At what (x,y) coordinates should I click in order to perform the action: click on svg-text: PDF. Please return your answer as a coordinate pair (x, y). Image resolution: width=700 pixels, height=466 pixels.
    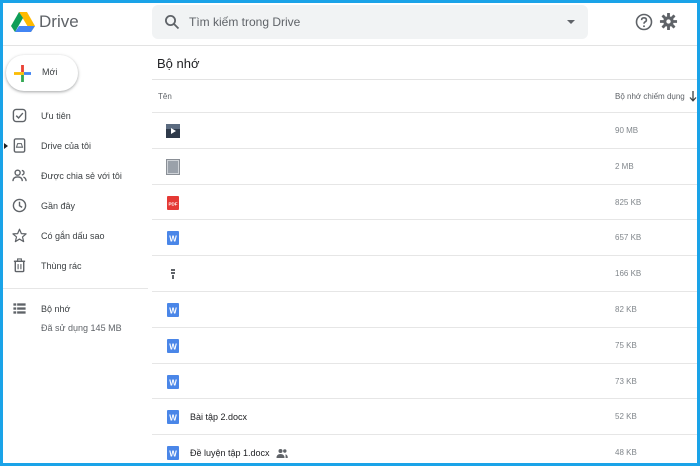
    Looking at the image, I should click on (173, 203).